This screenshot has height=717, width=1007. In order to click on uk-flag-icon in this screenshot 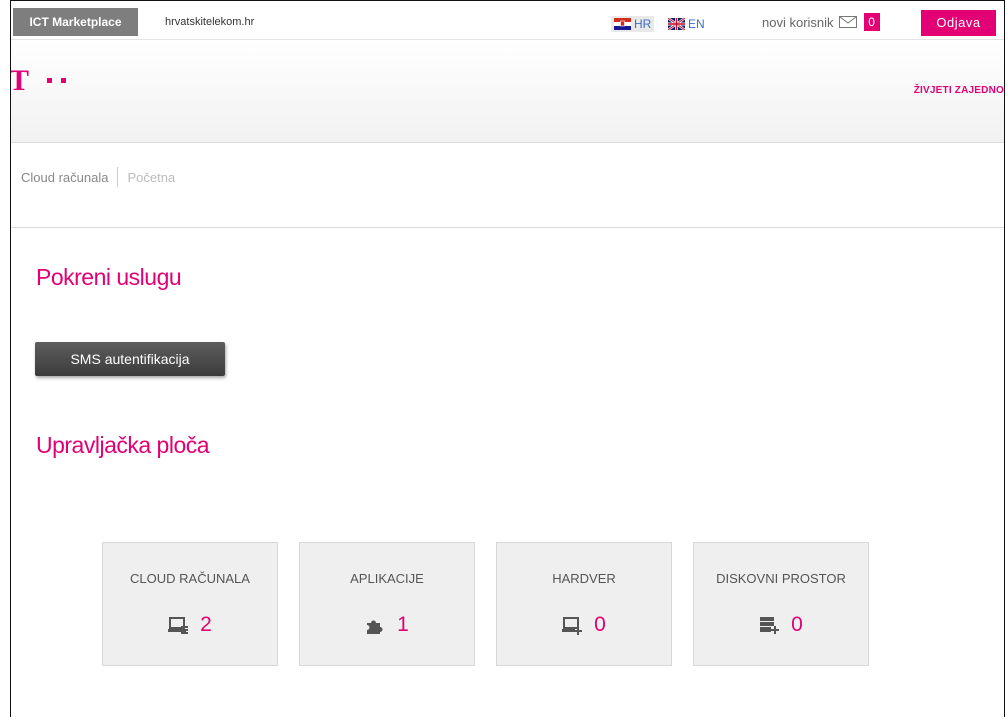, I will do `click(676, 24)`.